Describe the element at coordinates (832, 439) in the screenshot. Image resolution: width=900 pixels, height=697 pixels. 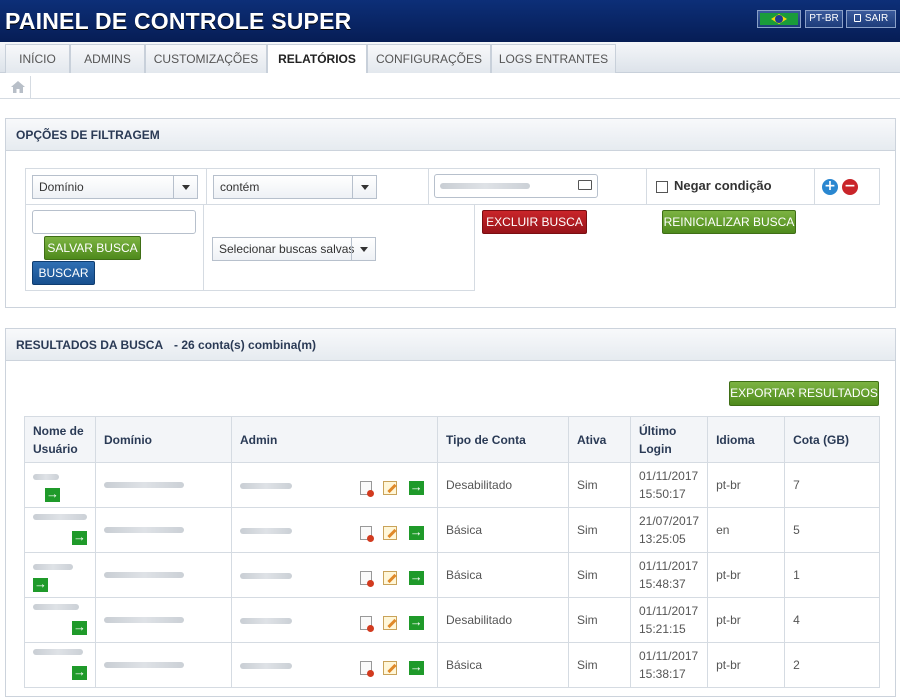
I see `column-header-quota: Cota (GB)` at that location.